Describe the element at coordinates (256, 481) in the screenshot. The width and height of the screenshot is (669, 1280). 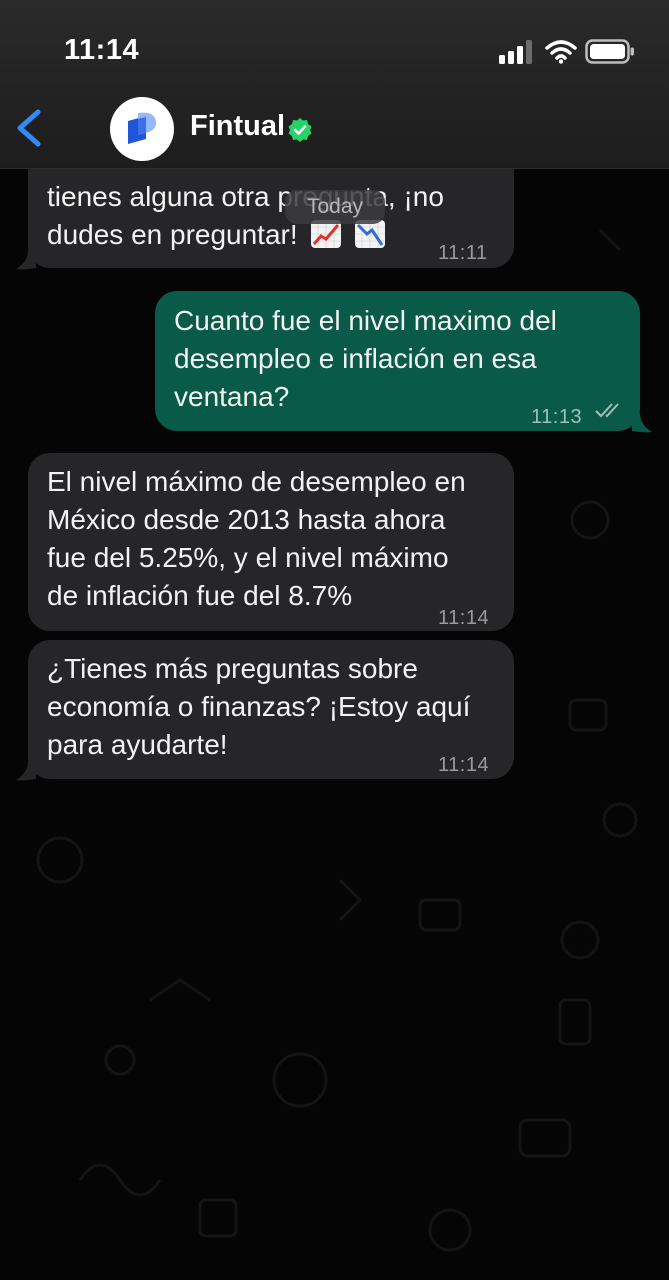
I see `message-text: El nivel máximo de desempleo en` at that location.